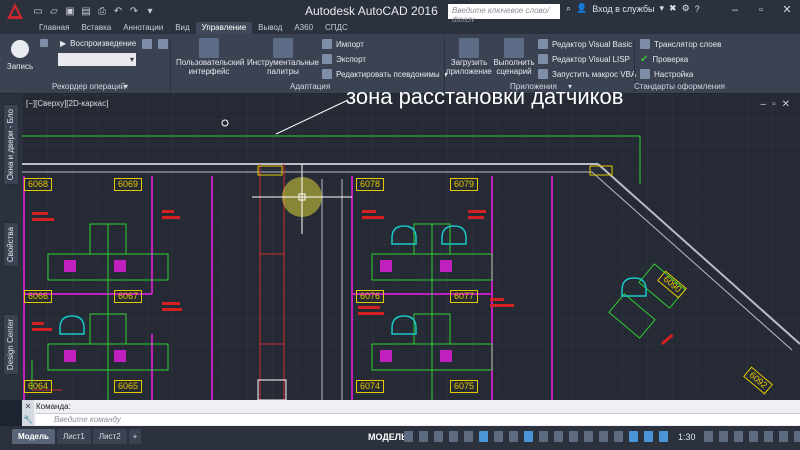 This screenshot has height=450, width=800. Describe the element at coordinates (483, 436) in the screenshot. I see `polar-icon` at that location.